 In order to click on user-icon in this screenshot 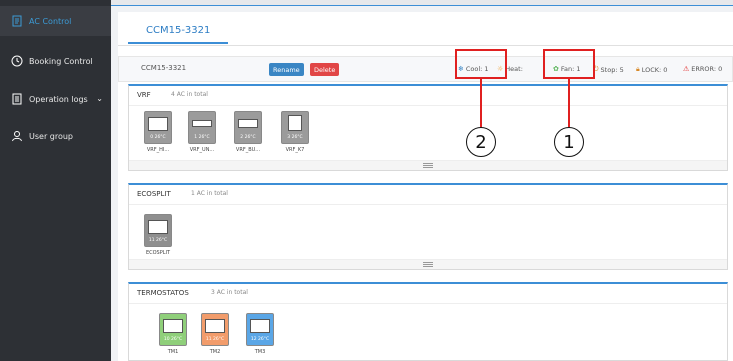, I will do `click(17, 136)`.